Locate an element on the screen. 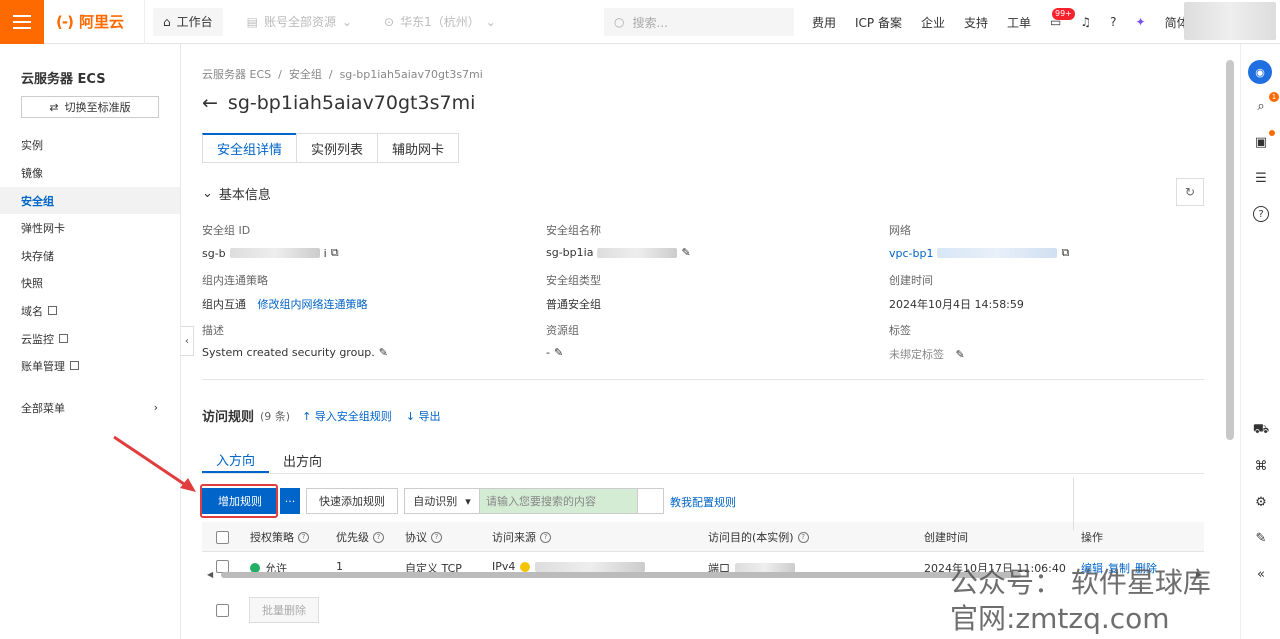  menu-enterprise: 企业 is located at coordinates (933, 22).